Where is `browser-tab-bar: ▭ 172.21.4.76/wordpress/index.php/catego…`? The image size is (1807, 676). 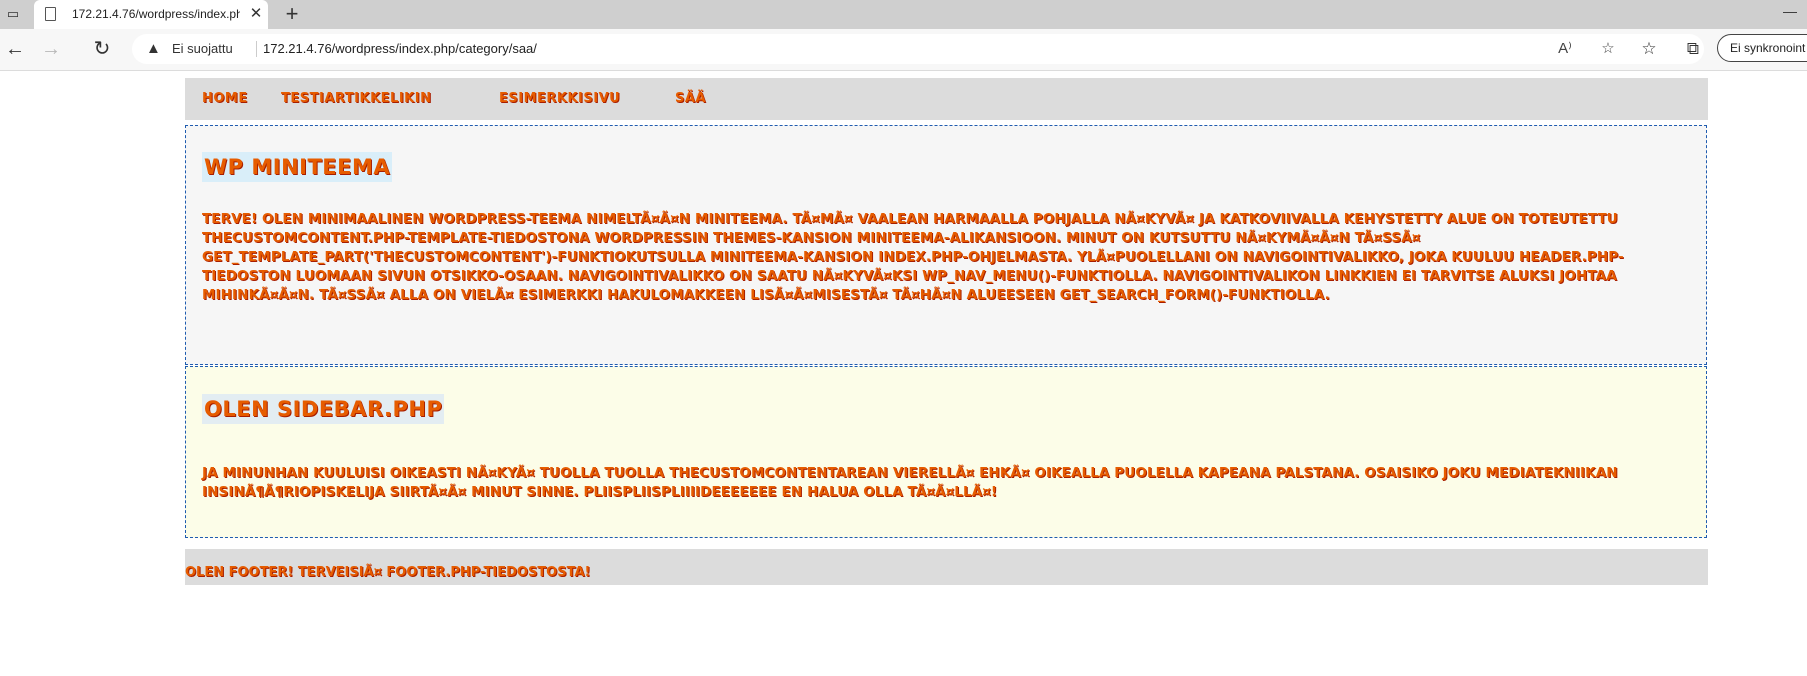 browser-tab-bar: ▭ 172.21.4.76/wordpress/index.php/catego… is located at coordinates (903, 14).